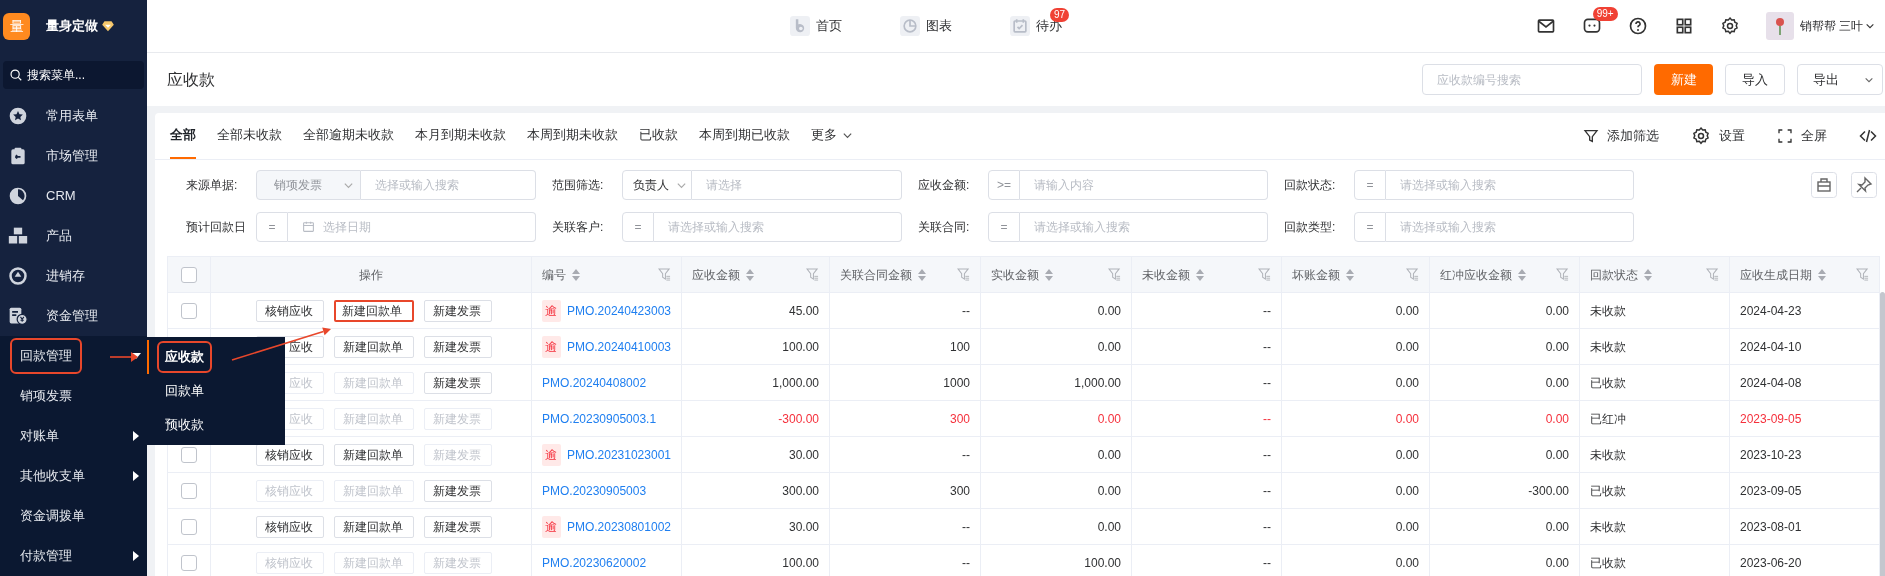 The height and width of the screenshot is (576, 1885). Describe the element at coordinates (46, 556) in the screenshot. I see `submenu-item: 付款管理` at that location.